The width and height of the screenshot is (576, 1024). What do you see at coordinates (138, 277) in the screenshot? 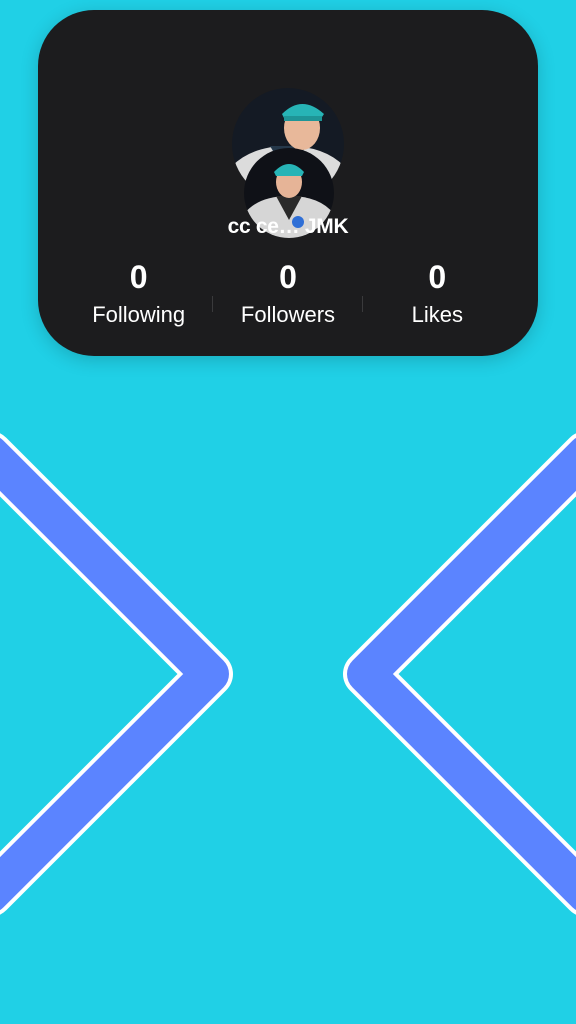
I see `following-count: 0` at bounding box center [138, 277].